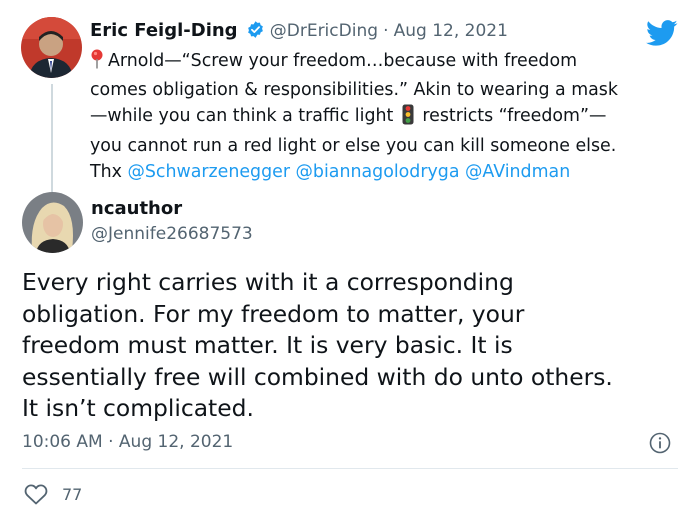 This screenshot has height=523, width=700. I want to click on round-pushpin-icon, so click(97, 63).